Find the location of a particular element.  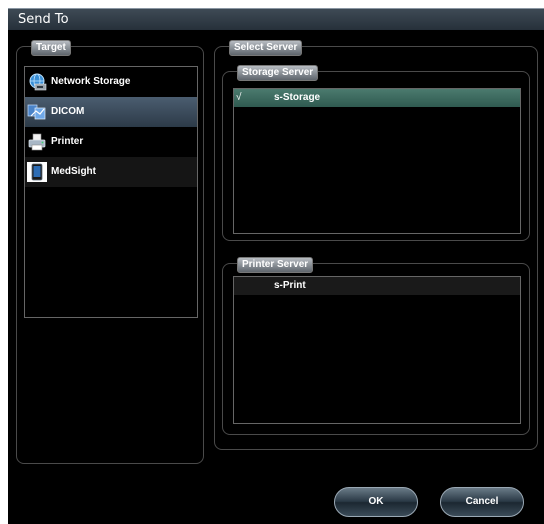

dialog-title: Send To is located at coordinates (43, 19).